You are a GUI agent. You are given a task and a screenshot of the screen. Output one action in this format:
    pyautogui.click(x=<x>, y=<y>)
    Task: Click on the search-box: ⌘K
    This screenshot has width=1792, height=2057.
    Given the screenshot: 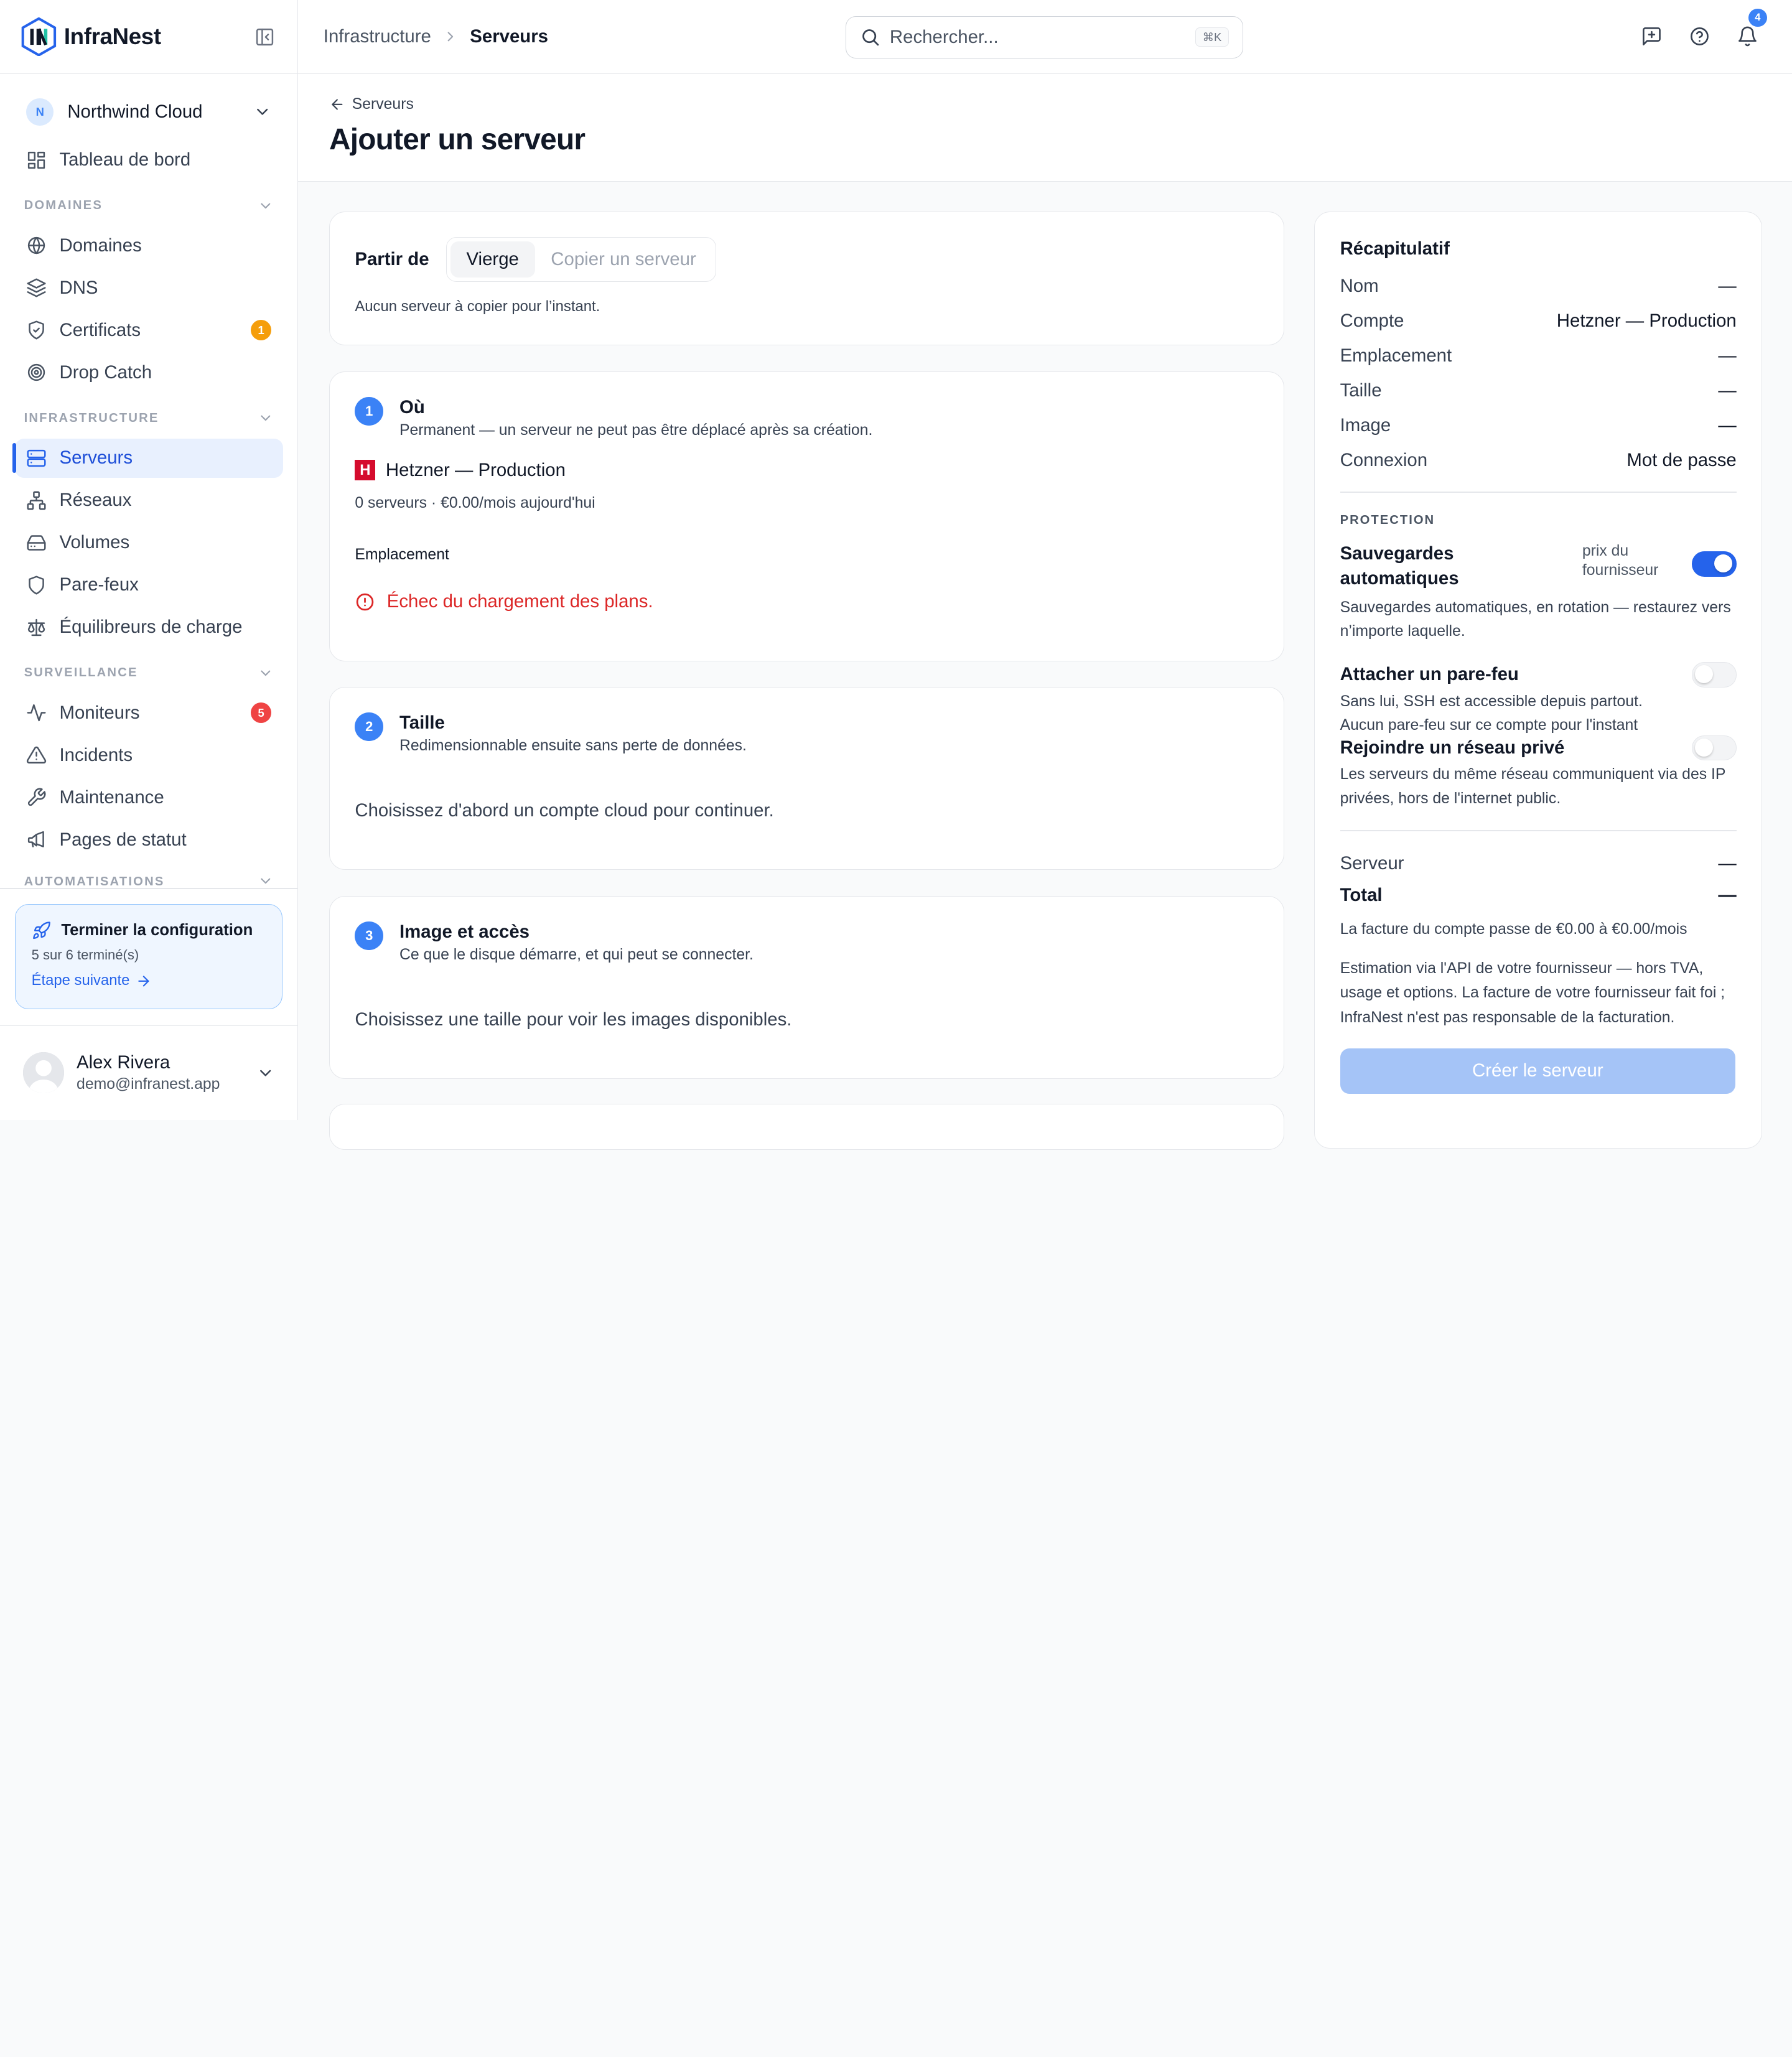 What is the action you would take?
    pyautogui.click(x=1045, y=37)
    